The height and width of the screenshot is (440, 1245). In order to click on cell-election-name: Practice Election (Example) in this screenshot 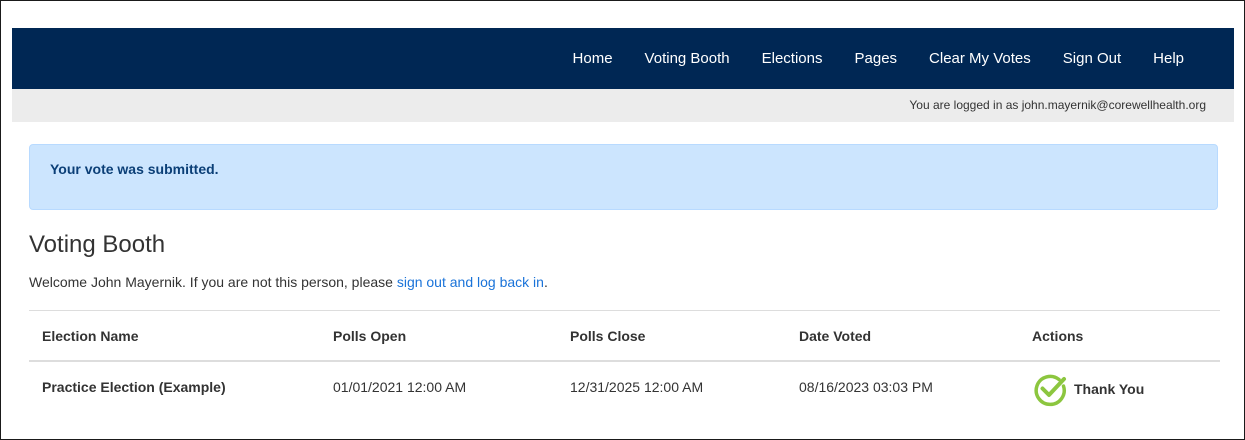, I will do `click(134, 386)`.